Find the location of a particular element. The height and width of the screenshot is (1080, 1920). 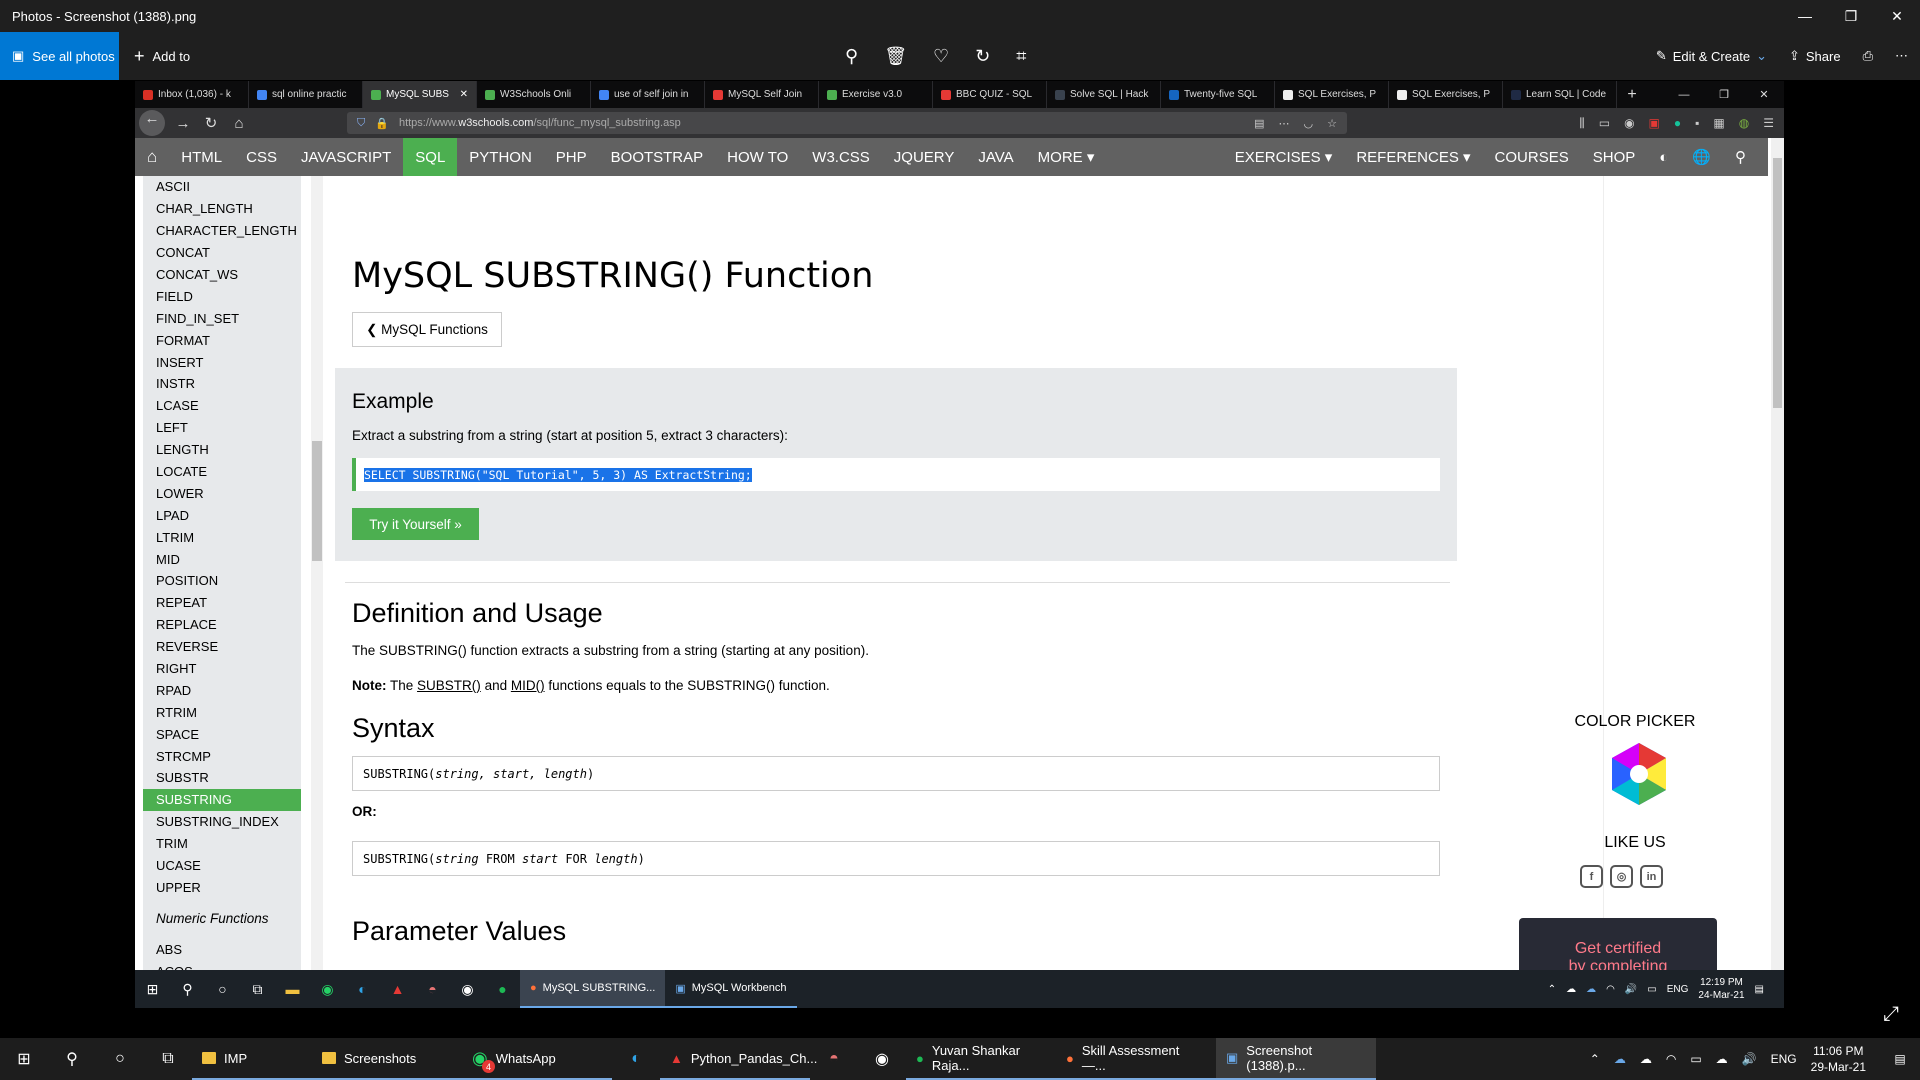

nav-item: REFERENCES ▾ is located at coordinates (1413, 157).